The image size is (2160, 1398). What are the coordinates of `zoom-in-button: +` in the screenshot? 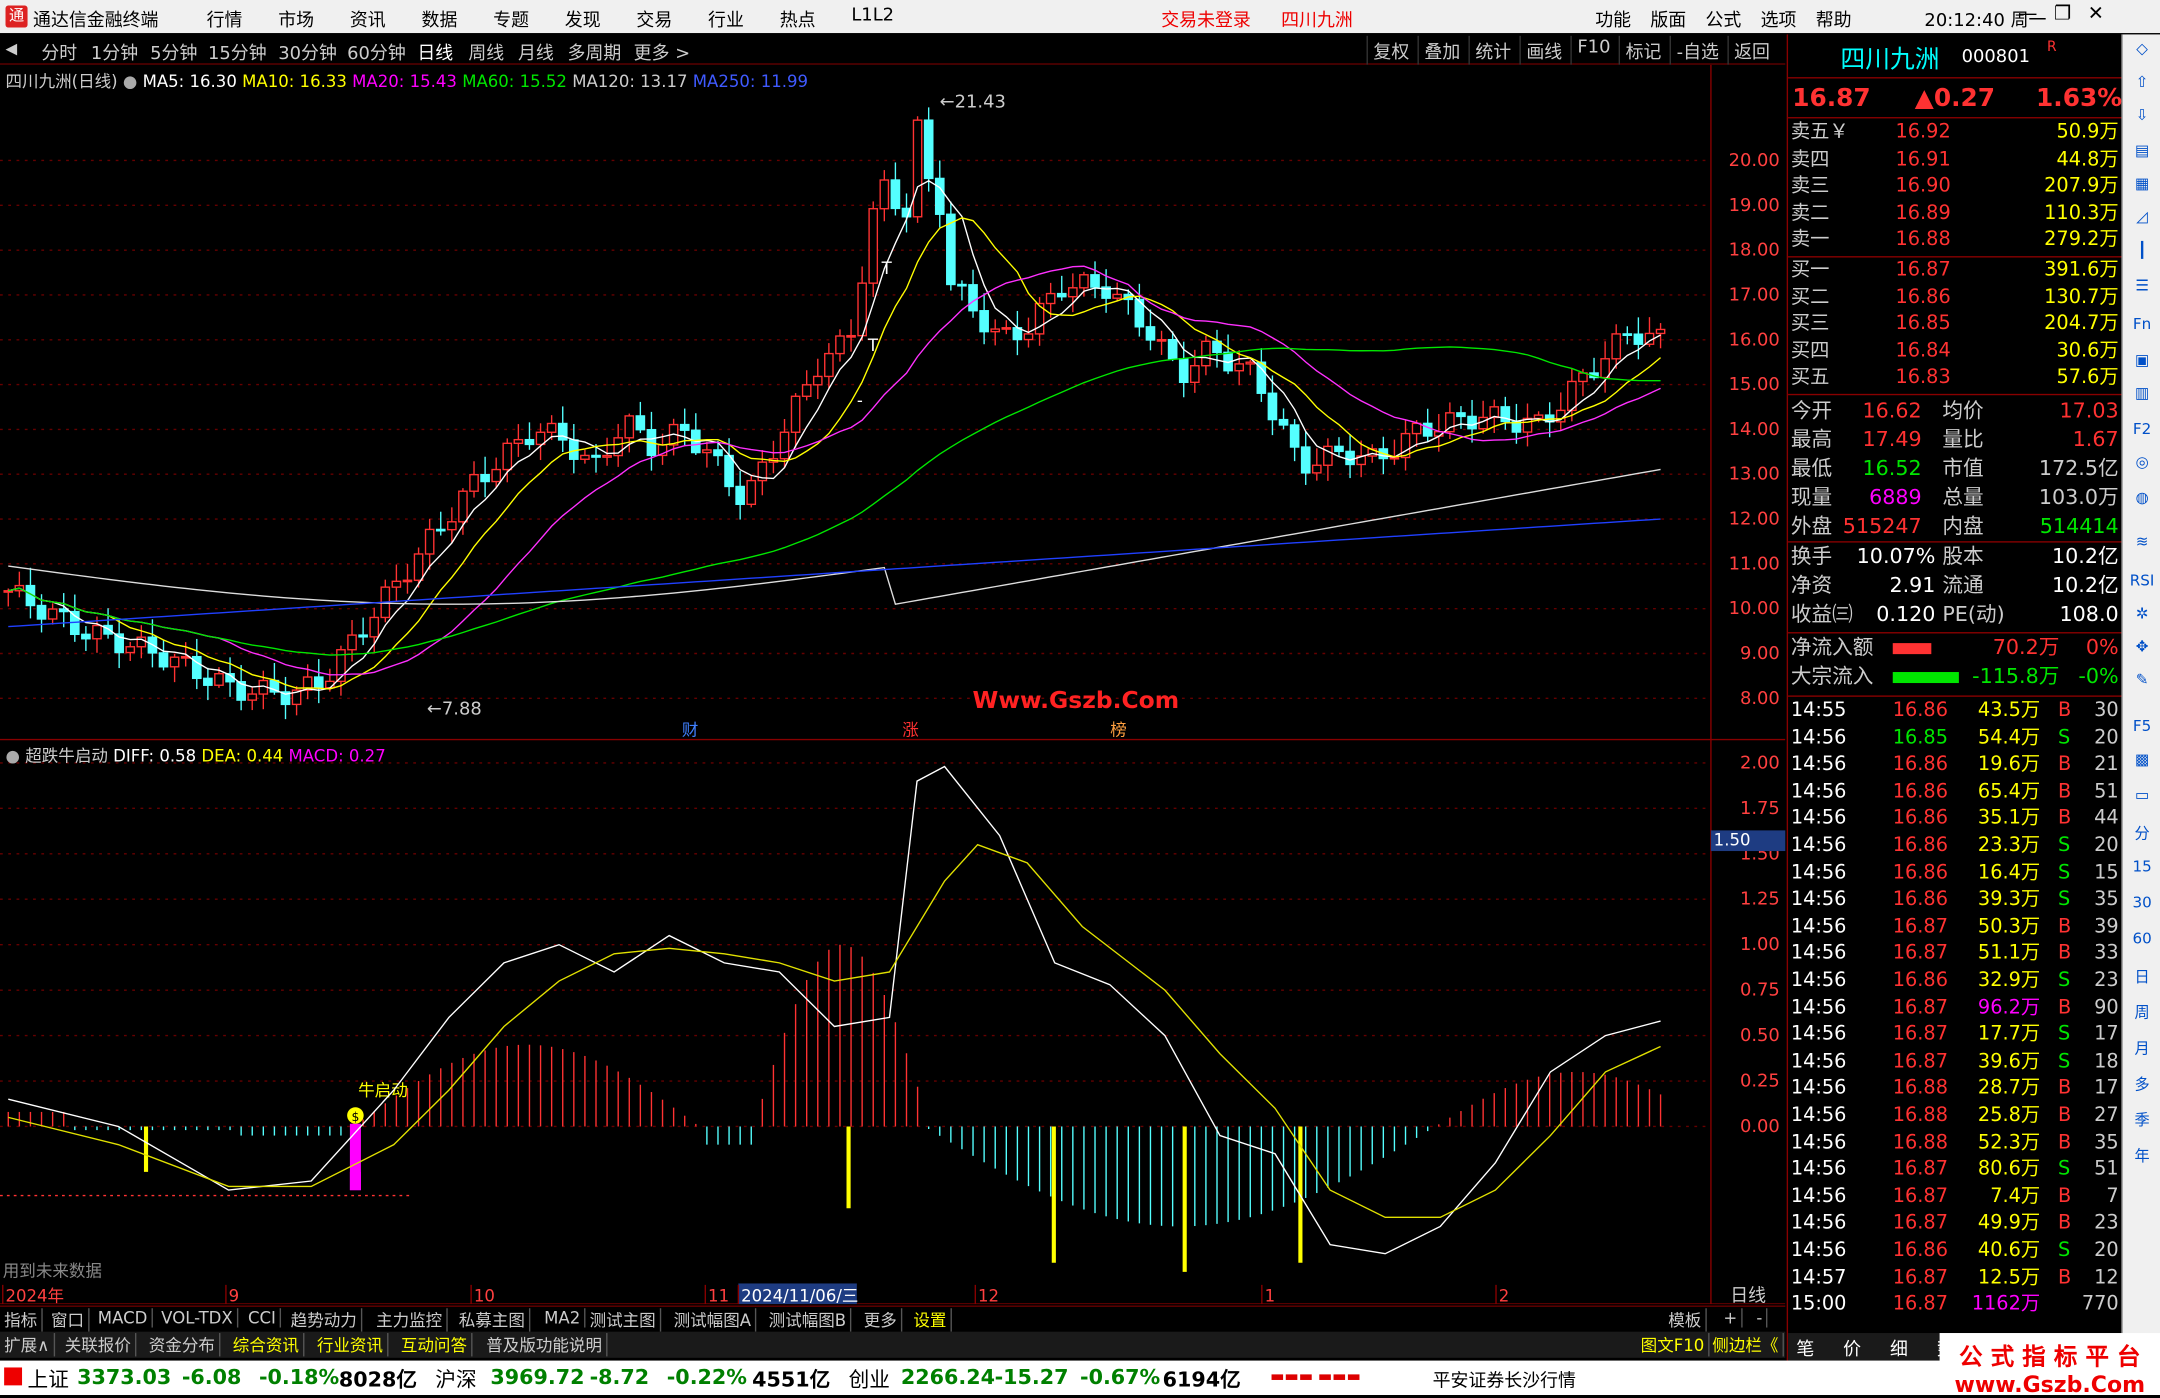 It's located at (1731, 1318).